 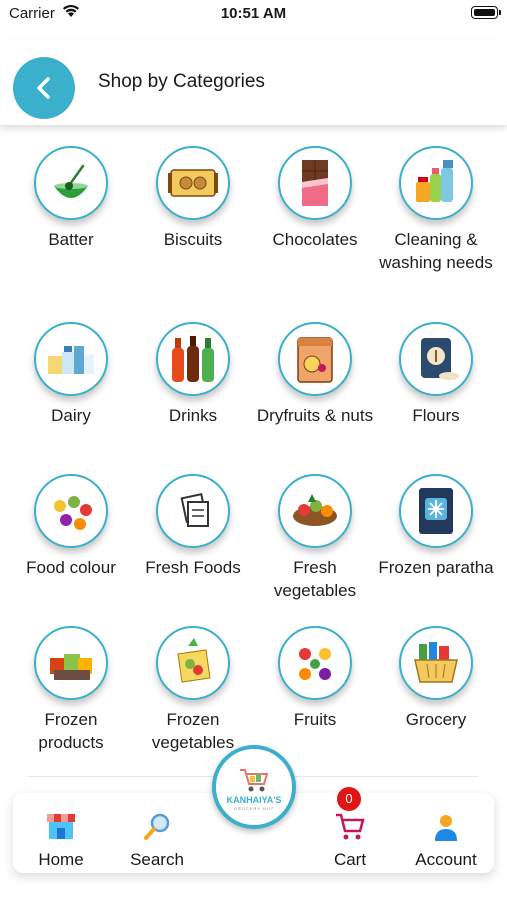 I want to click on category-label: Drinks, so click(x=193, y=415).